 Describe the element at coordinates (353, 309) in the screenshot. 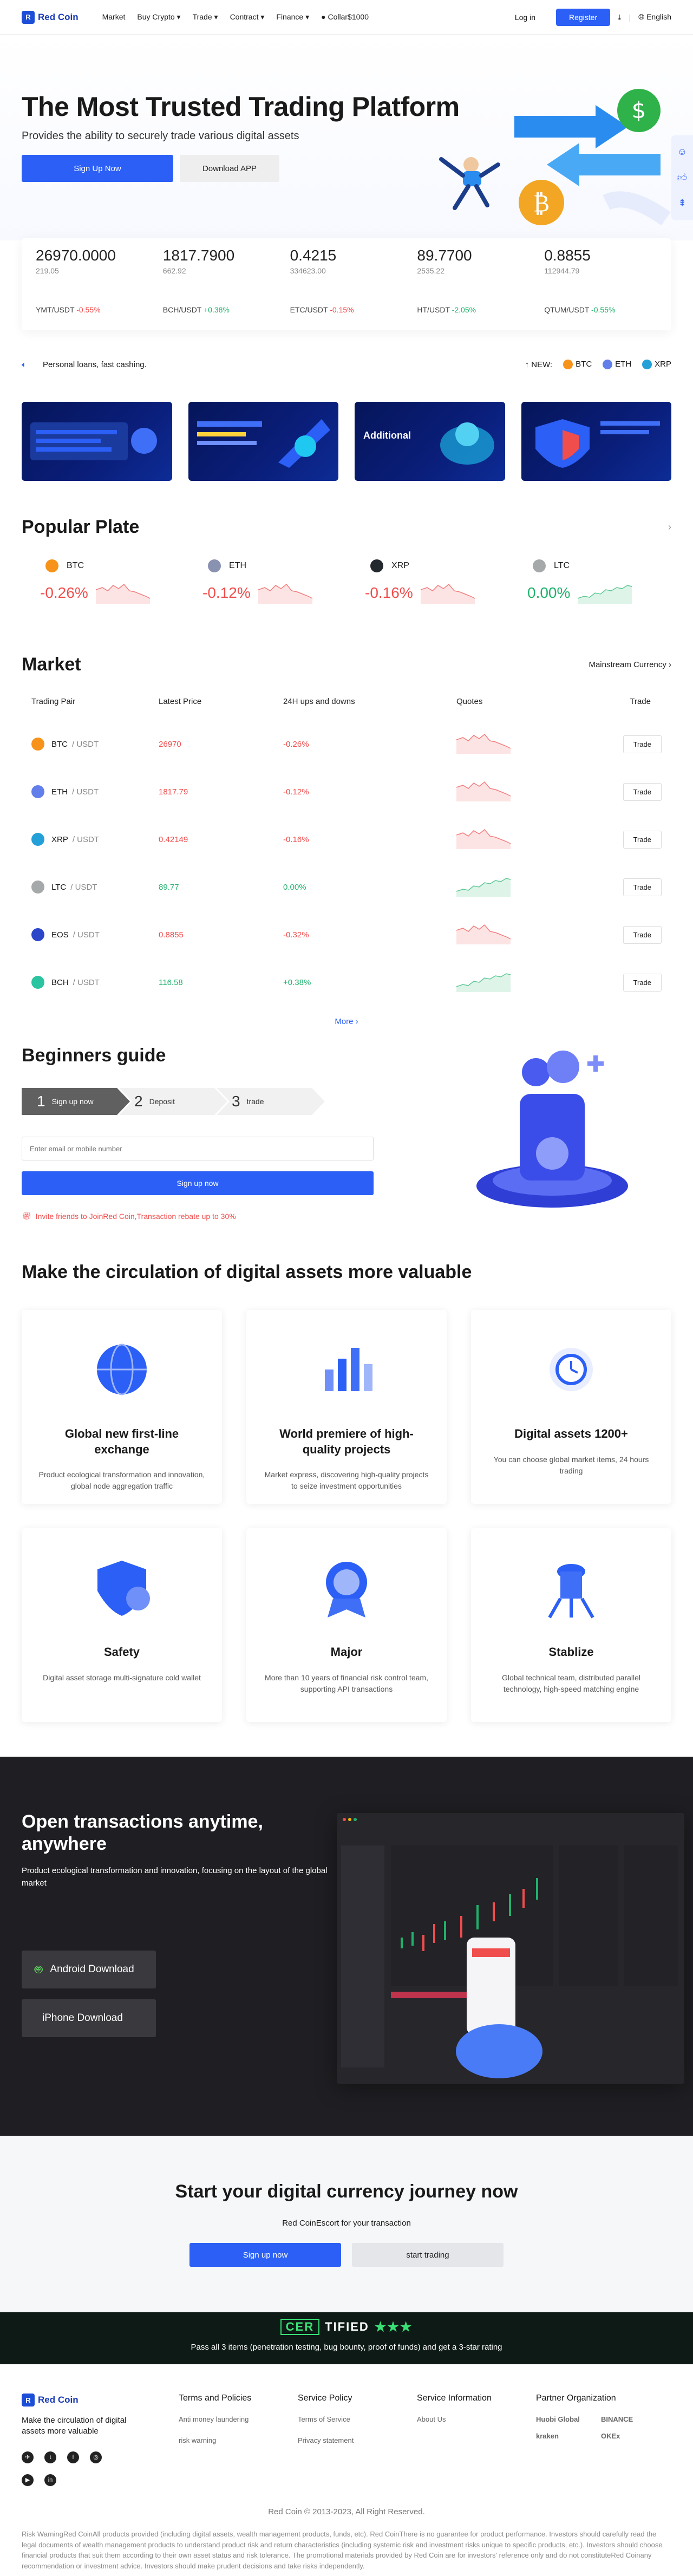

I see `ticker-pair: ETC/USDT -0.15%` at that location.